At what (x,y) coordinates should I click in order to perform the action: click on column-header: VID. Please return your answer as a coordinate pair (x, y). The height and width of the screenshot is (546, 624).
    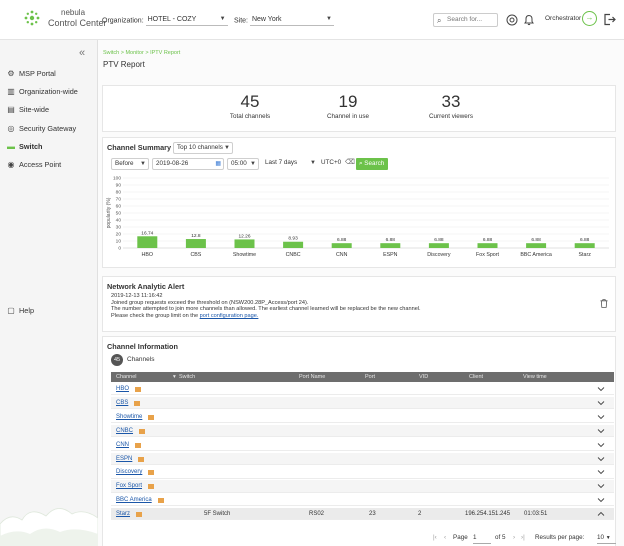
    Looking at the image, I should click on (423, 377).